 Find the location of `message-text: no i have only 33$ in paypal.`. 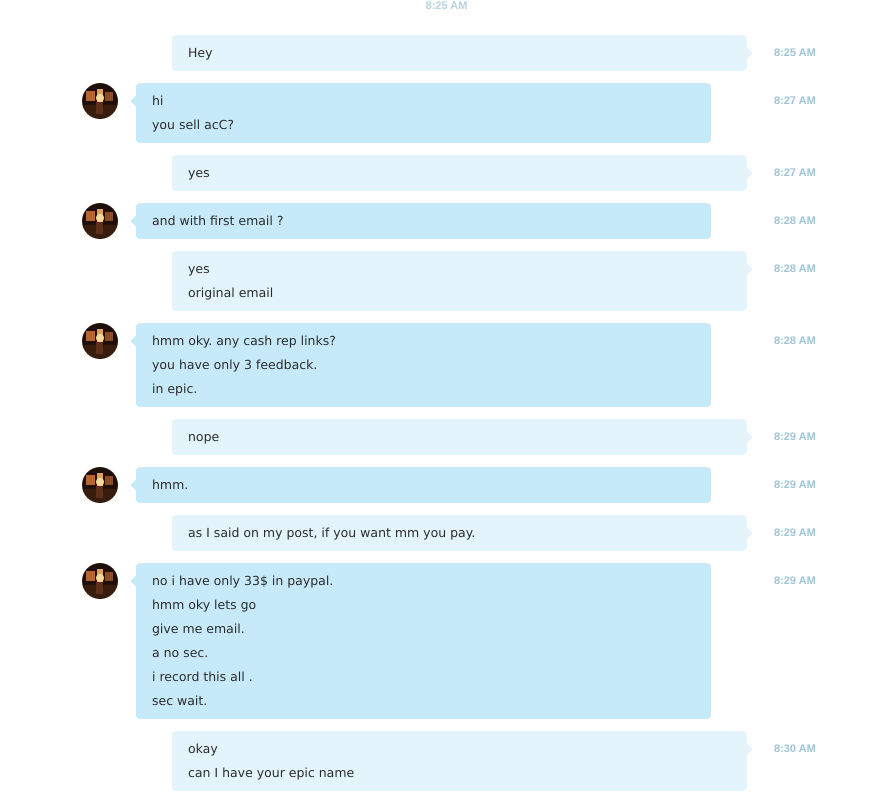

message-text: no i have only 33$ in paypal. is located at coordinates (243, 581).